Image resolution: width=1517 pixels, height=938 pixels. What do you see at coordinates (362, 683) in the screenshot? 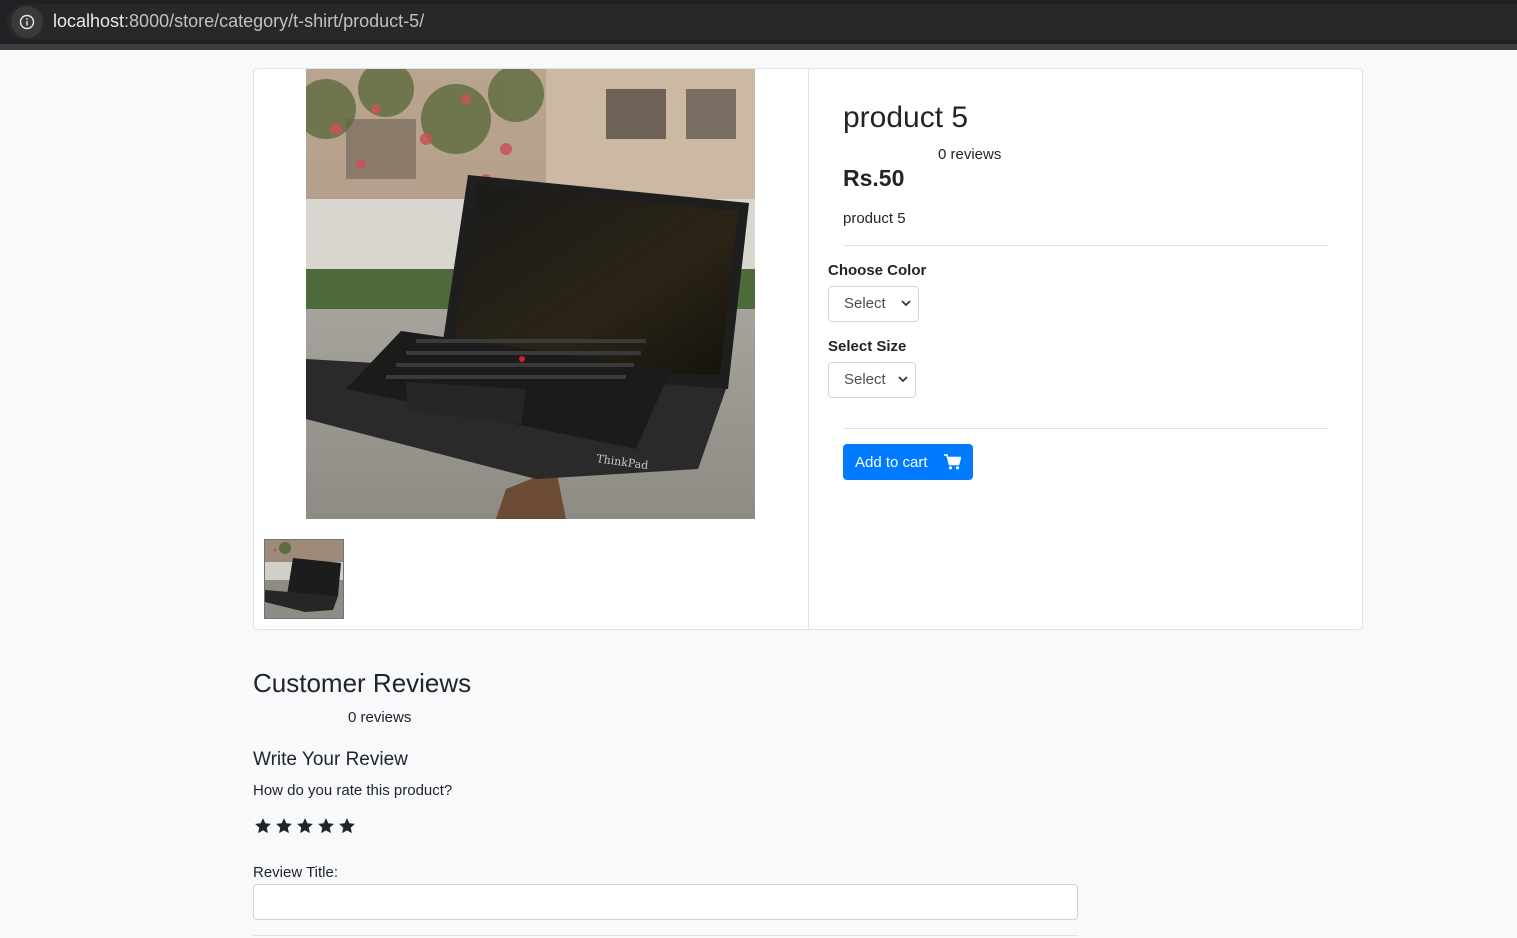
I see `customer-reviews-heading: Customer Reviews` at bounding box center [362, 683].